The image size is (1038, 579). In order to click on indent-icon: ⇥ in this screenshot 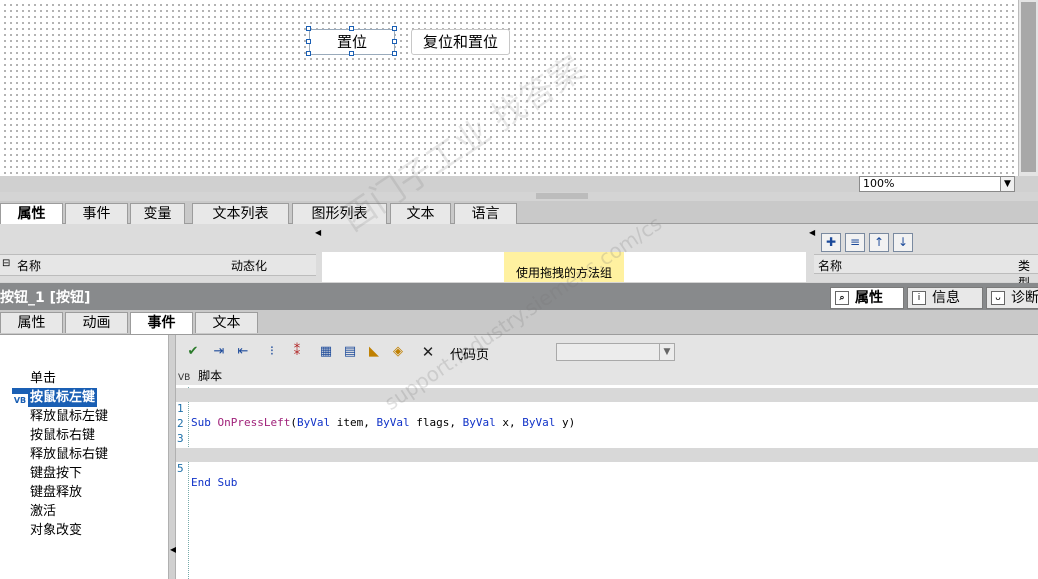, I will do `click(219, 352)`.